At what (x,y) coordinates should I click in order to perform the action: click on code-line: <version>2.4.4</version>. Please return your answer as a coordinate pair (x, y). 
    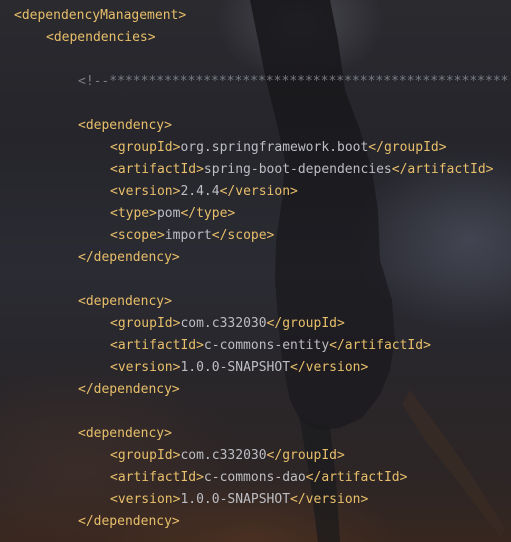
    Looking at the image, I should click on (204, 192).